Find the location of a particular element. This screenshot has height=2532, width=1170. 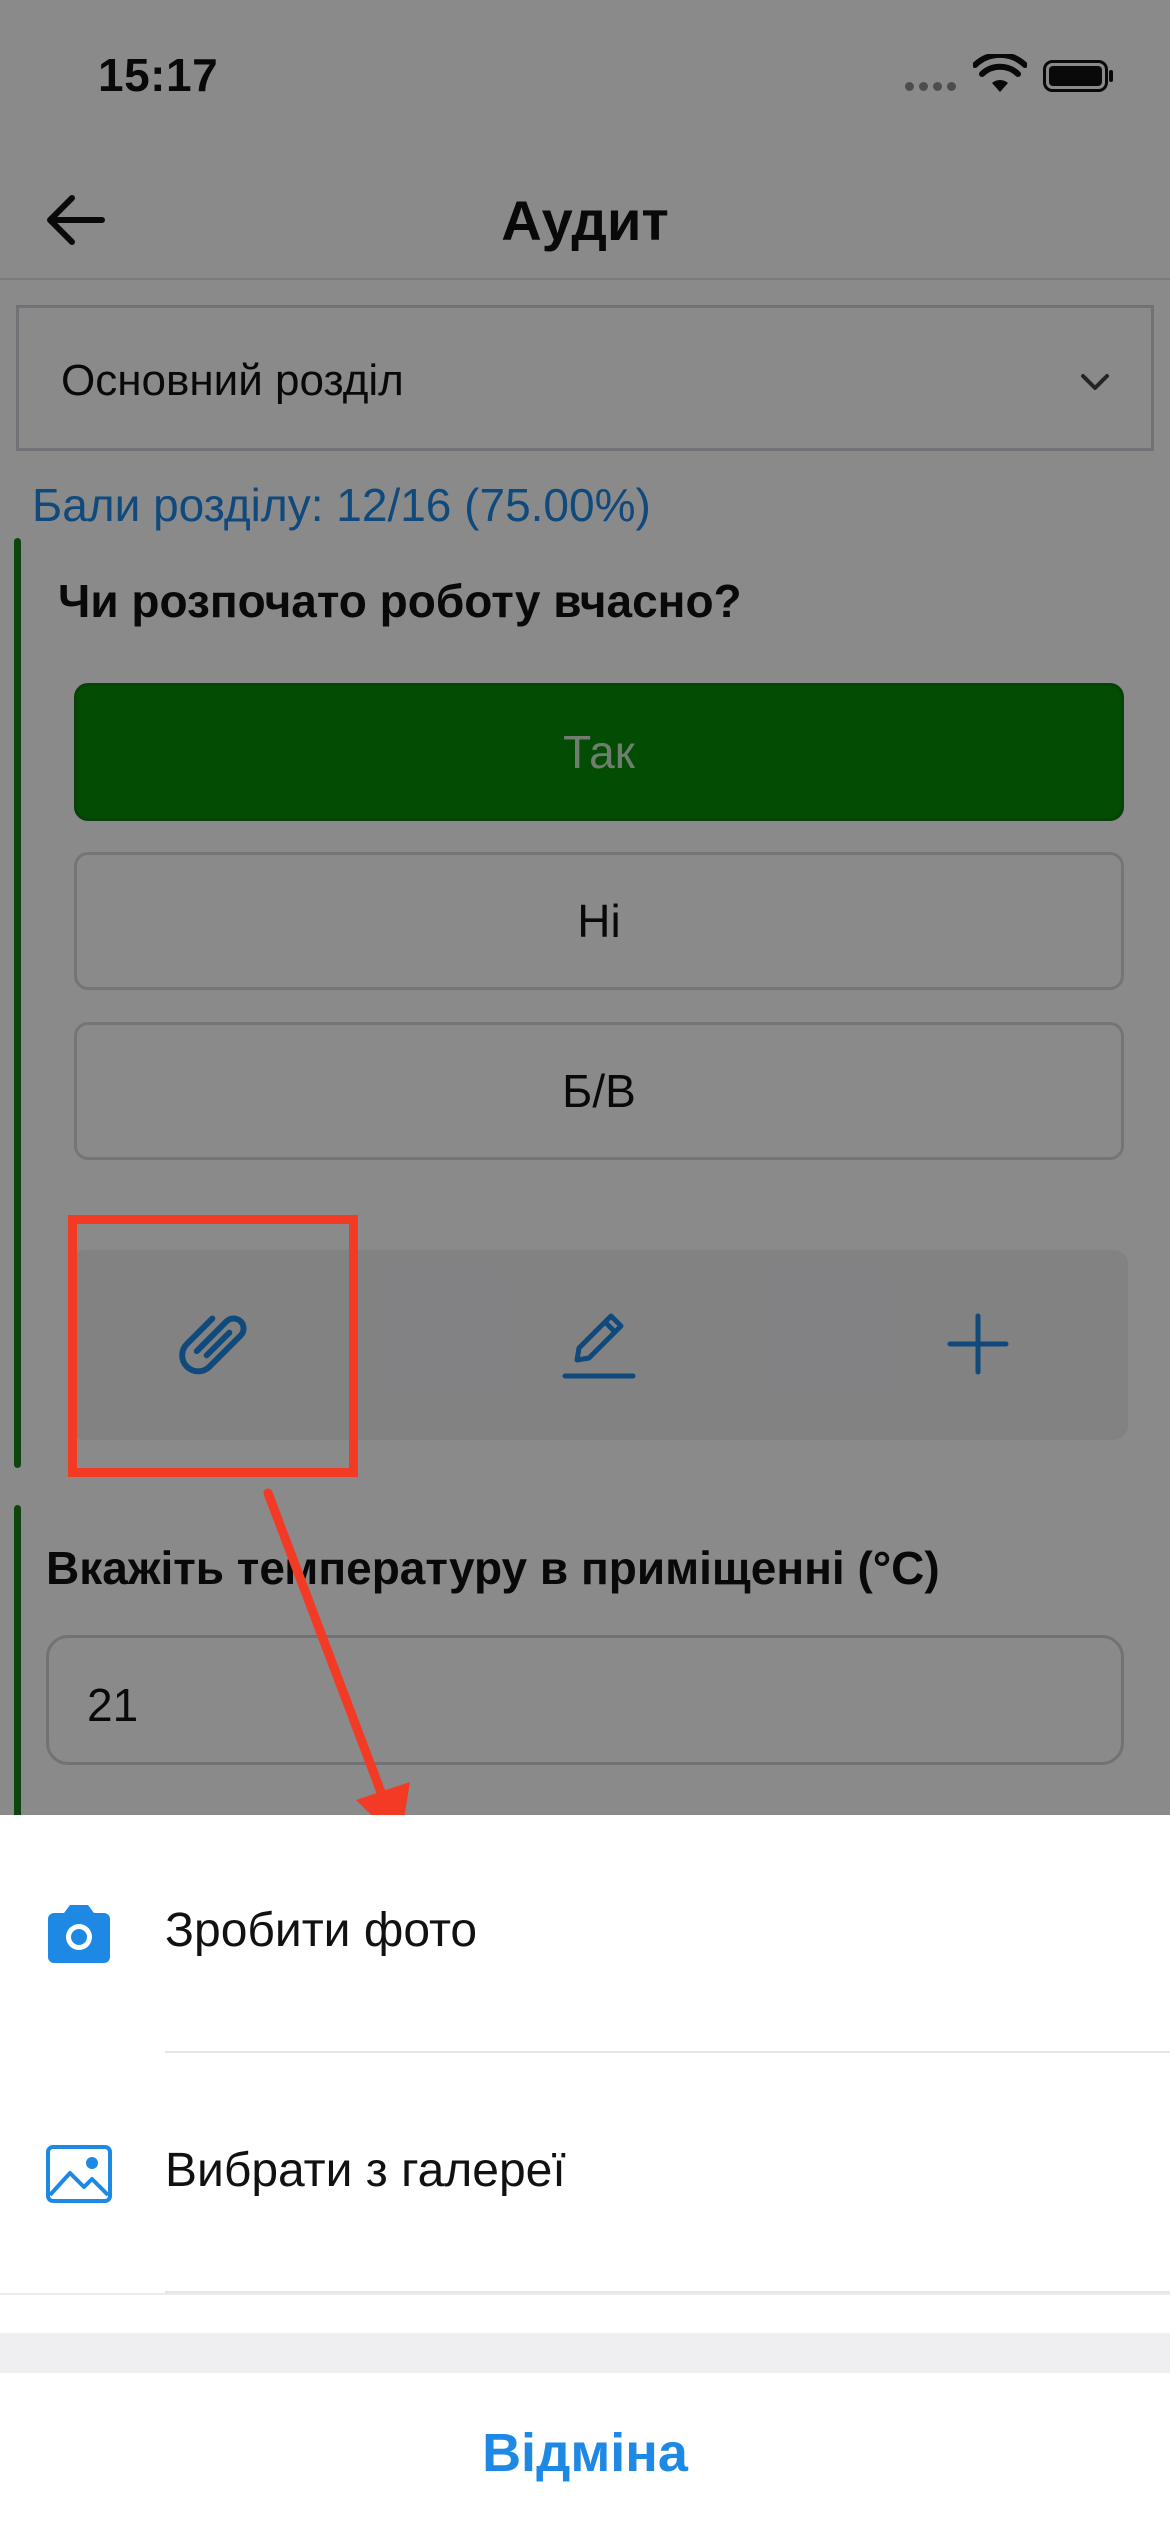

camera-icon is located at coordinates (79, 1934).